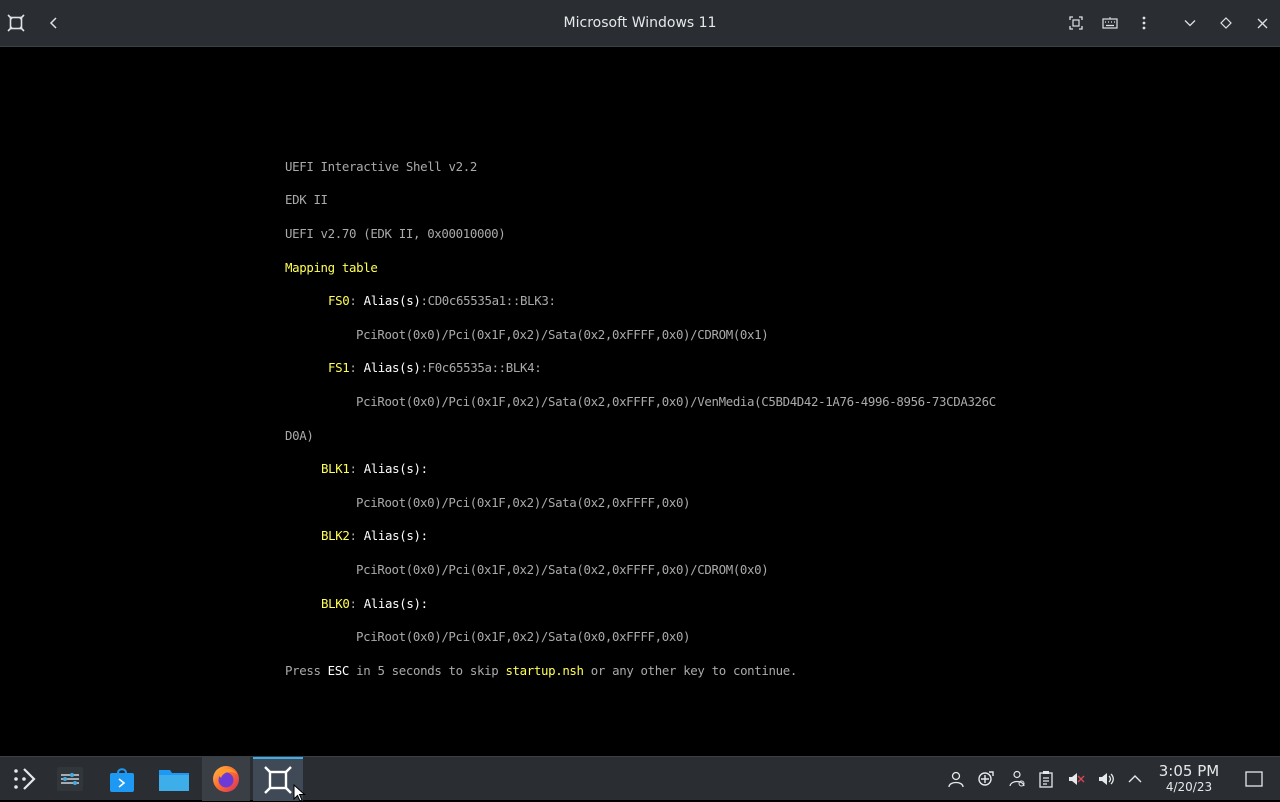 The image size is (1280, 802). I want to click on mapping-table-heading: Mapping table, so click(331, 267).